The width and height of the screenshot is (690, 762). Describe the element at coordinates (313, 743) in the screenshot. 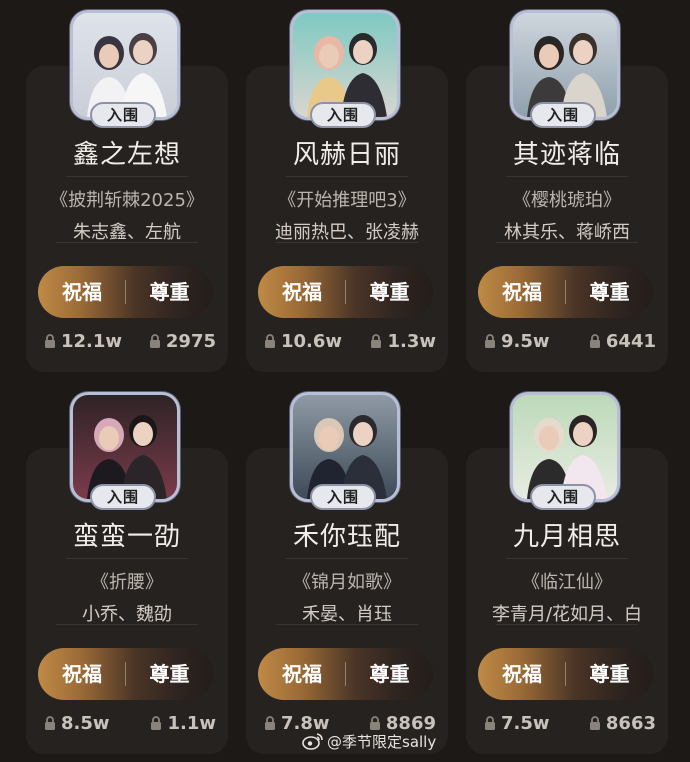

I see `weibo-logo-icon` at that location.